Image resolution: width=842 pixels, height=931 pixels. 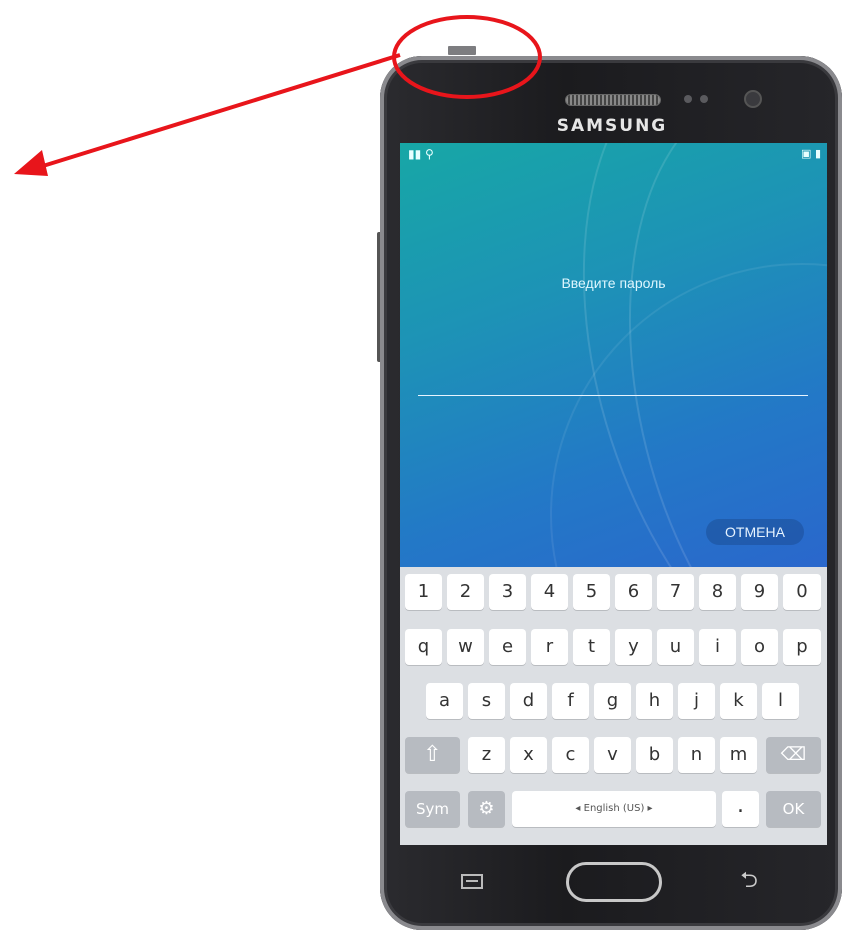 I want to click on sym-key: Sym, so click(x=432, y=809).